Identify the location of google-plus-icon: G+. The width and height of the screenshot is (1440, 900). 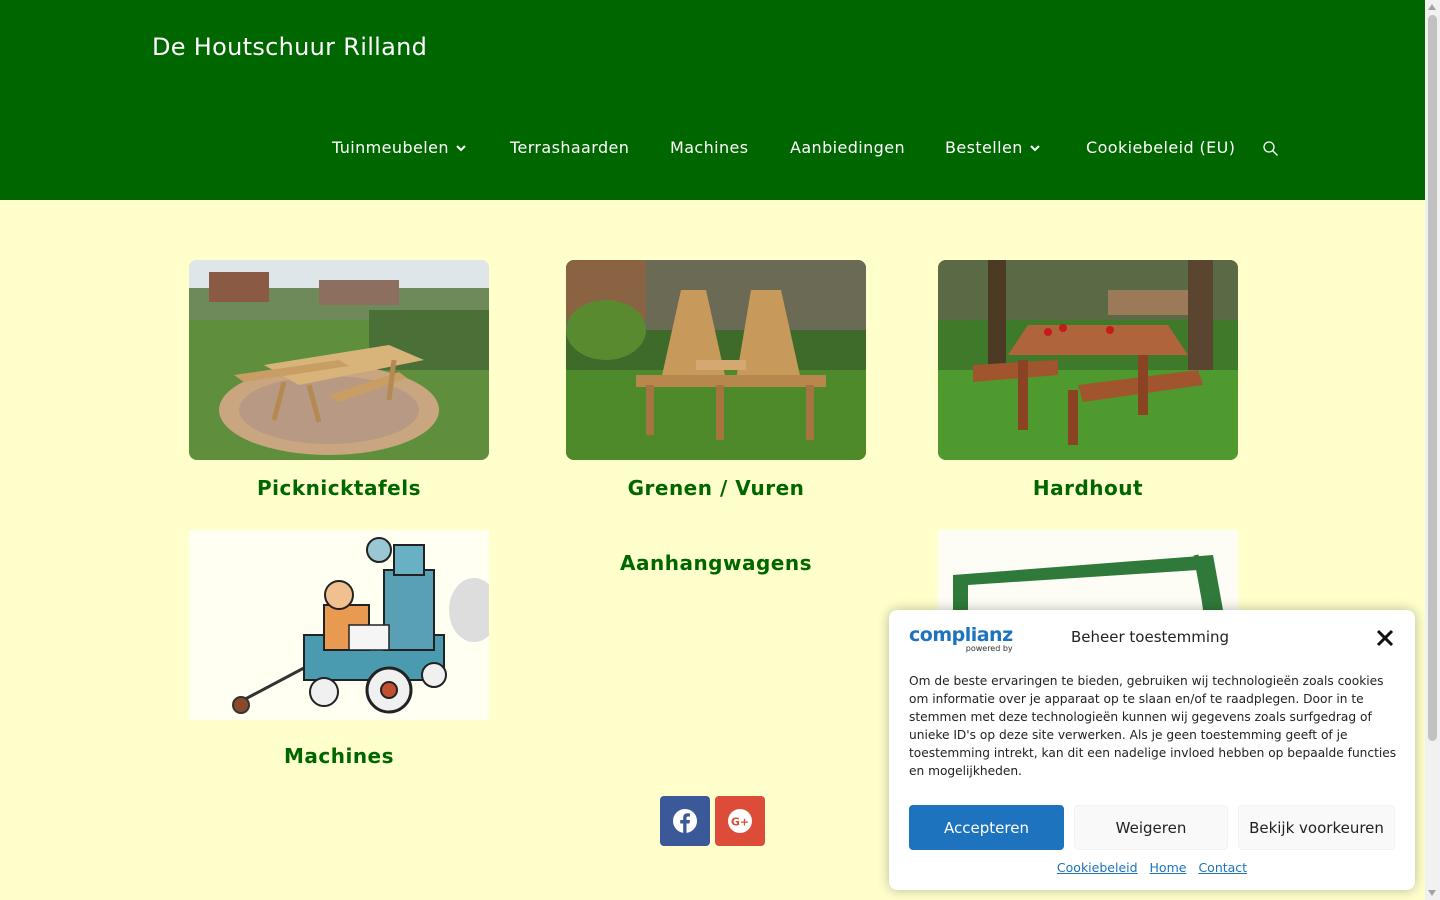
(740, 821).